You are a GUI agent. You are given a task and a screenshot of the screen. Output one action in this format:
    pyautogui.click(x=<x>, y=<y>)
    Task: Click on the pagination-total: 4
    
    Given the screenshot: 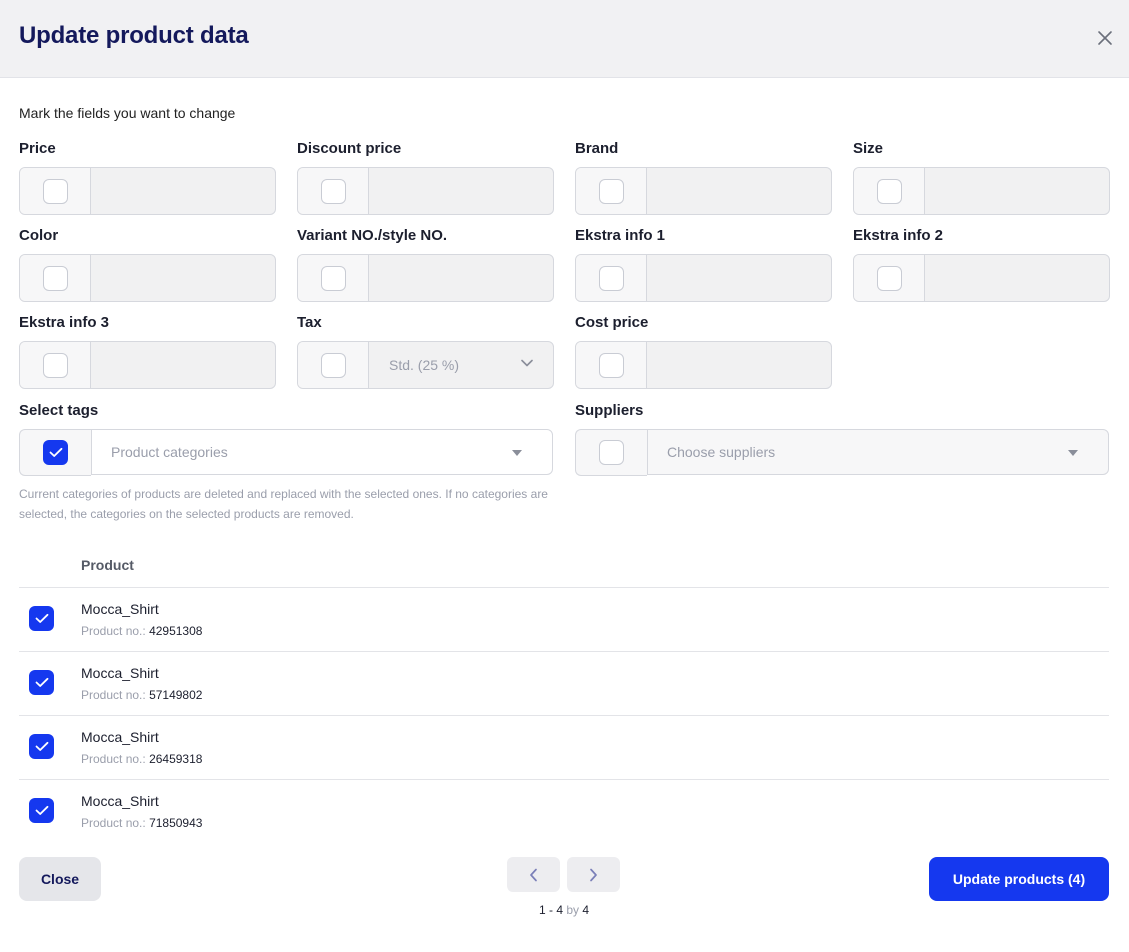 What is the action you would take?
    pyautogui.click(x=586, y=910)
    